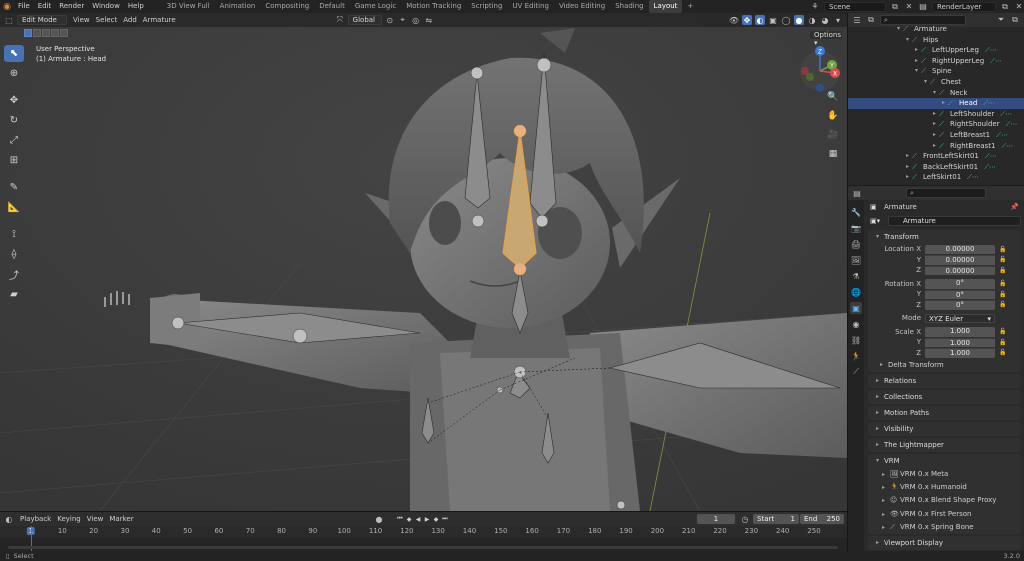 Image resolution: width=1024 pixels, height=561 pixels. Describe the element at coordinates (856, 372) in the screenshot. I see `bone-tab-icon: ⟋` at that location.